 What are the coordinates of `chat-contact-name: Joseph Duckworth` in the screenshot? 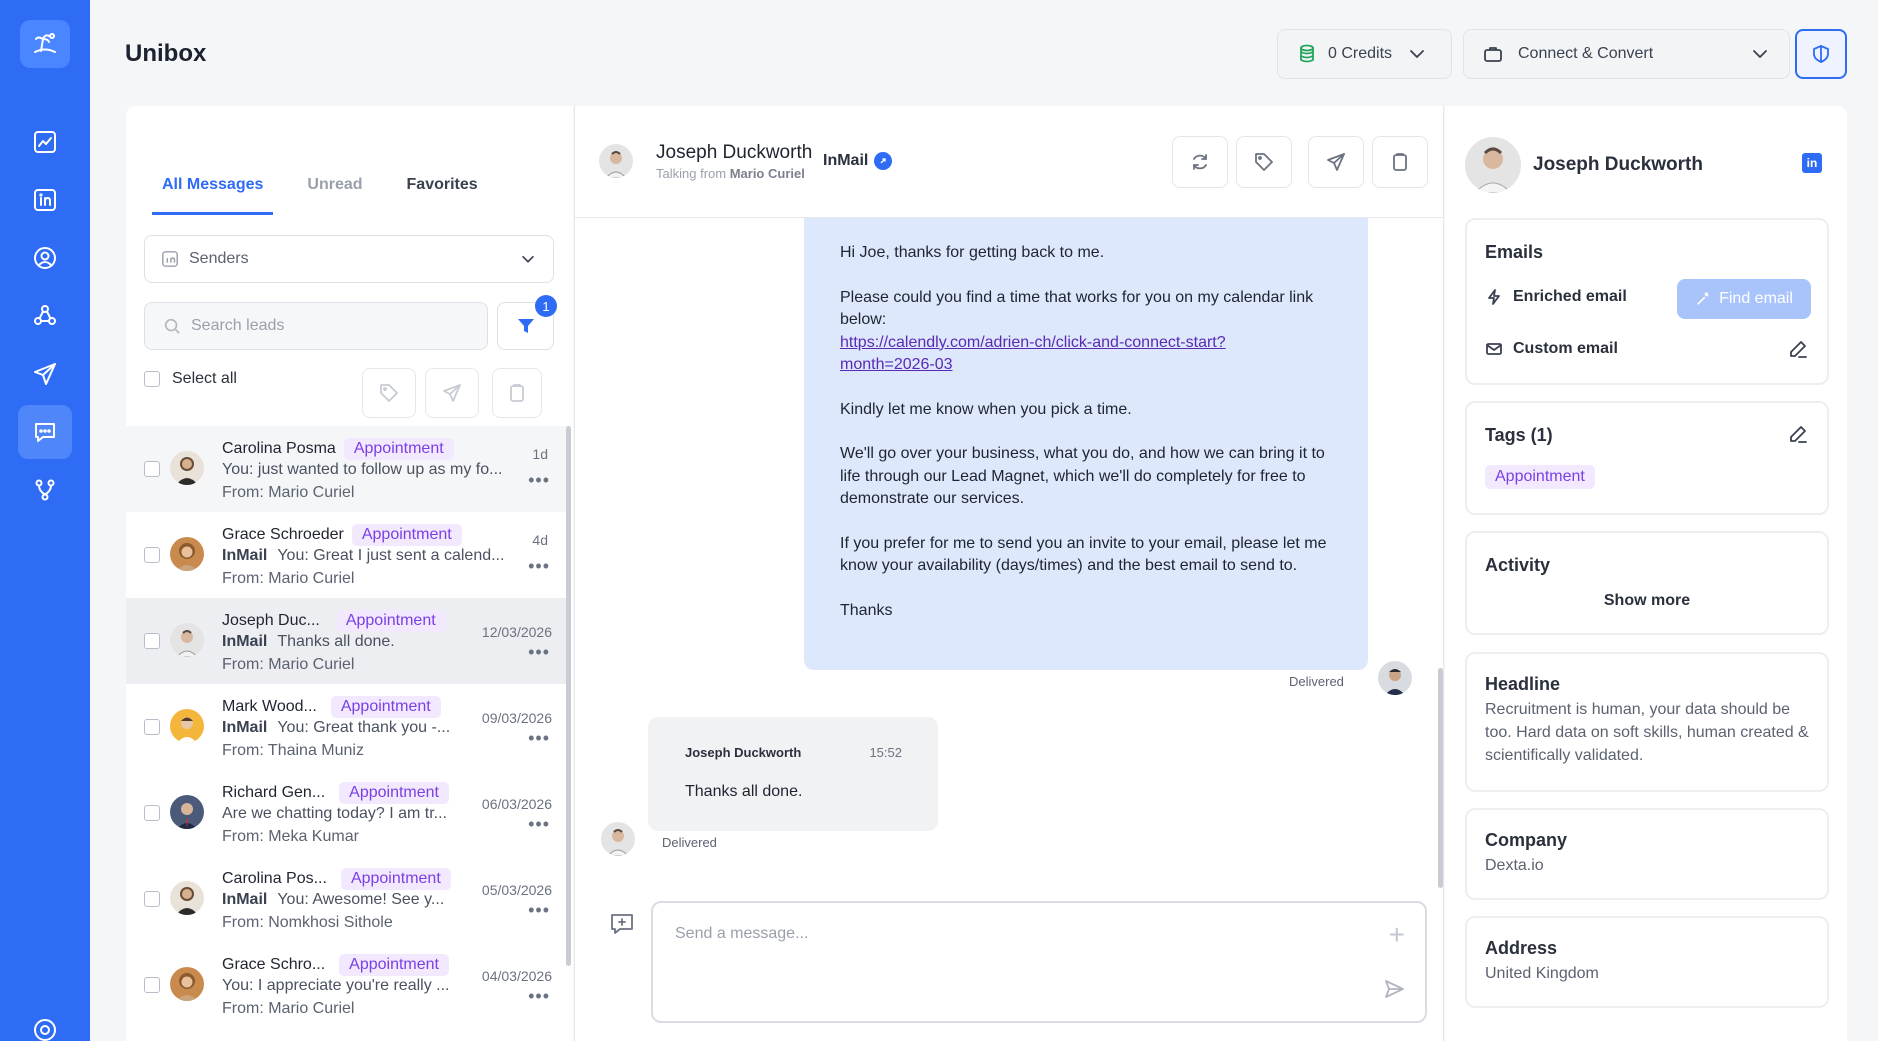 It's located at (734, 152).